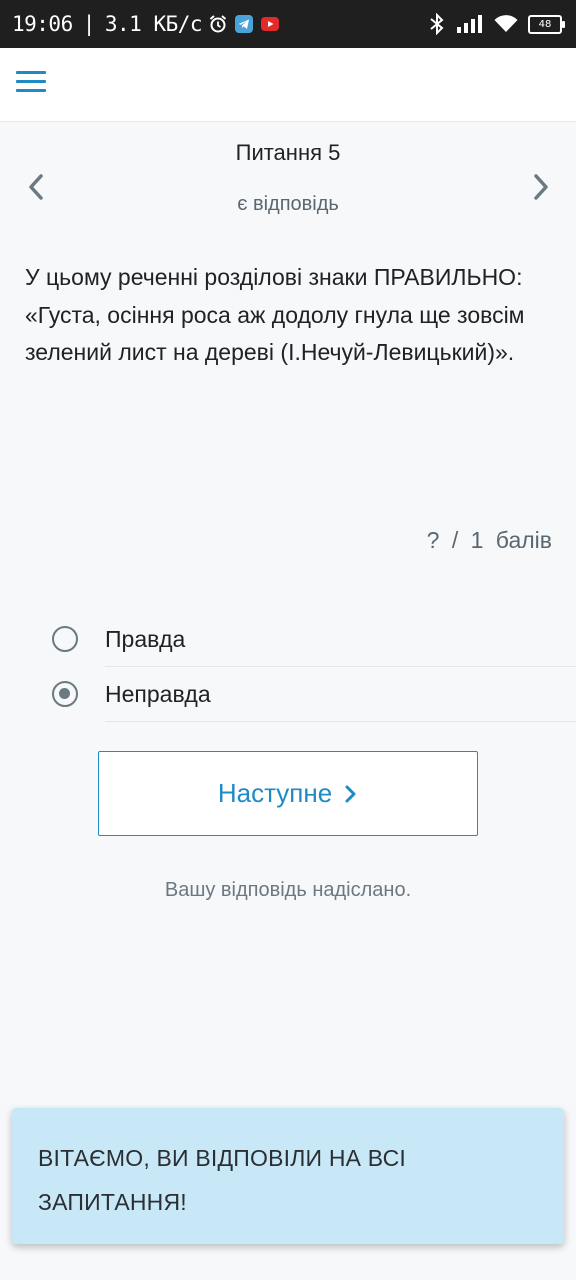 Image resolution: width=576 pixels, height=1280 pixels. Describe the element at coordinates (65, 694) in the screenshot. I see `radio-button-checked-icon` at that location.